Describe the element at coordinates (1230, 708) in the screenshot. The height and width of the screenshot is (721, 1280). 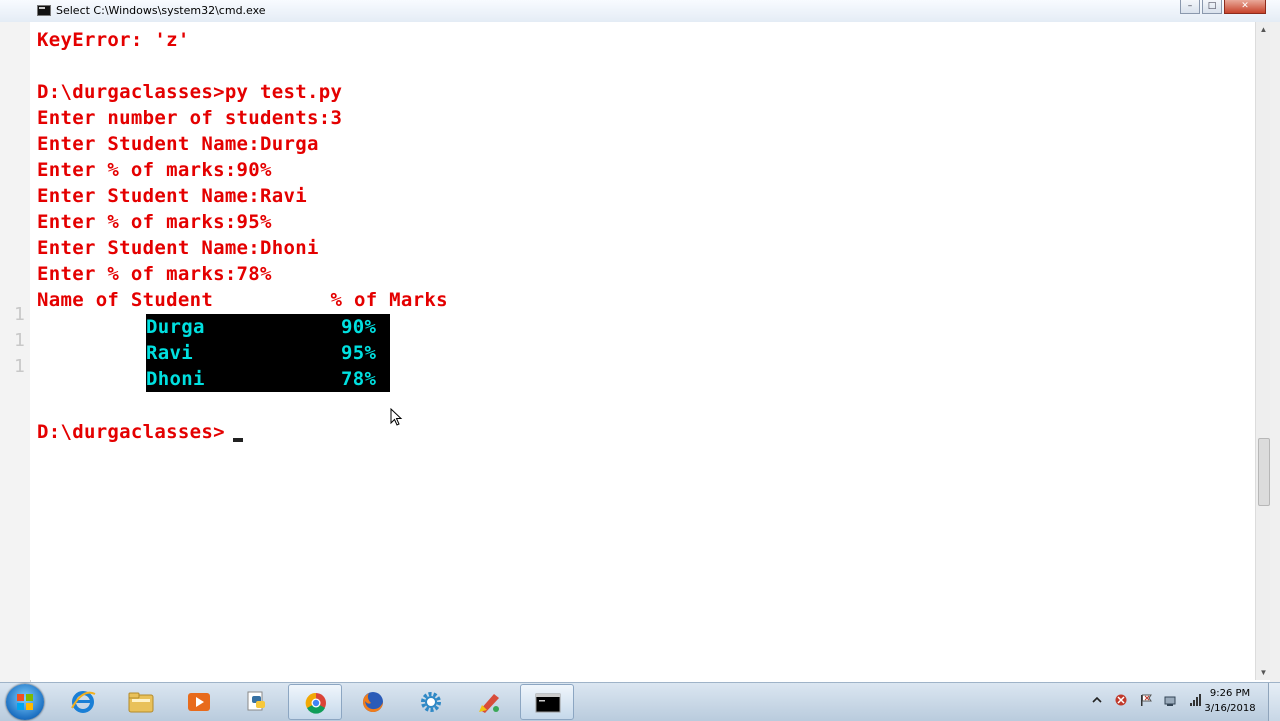
I see `clock-date: 3/16/2018` at that location.